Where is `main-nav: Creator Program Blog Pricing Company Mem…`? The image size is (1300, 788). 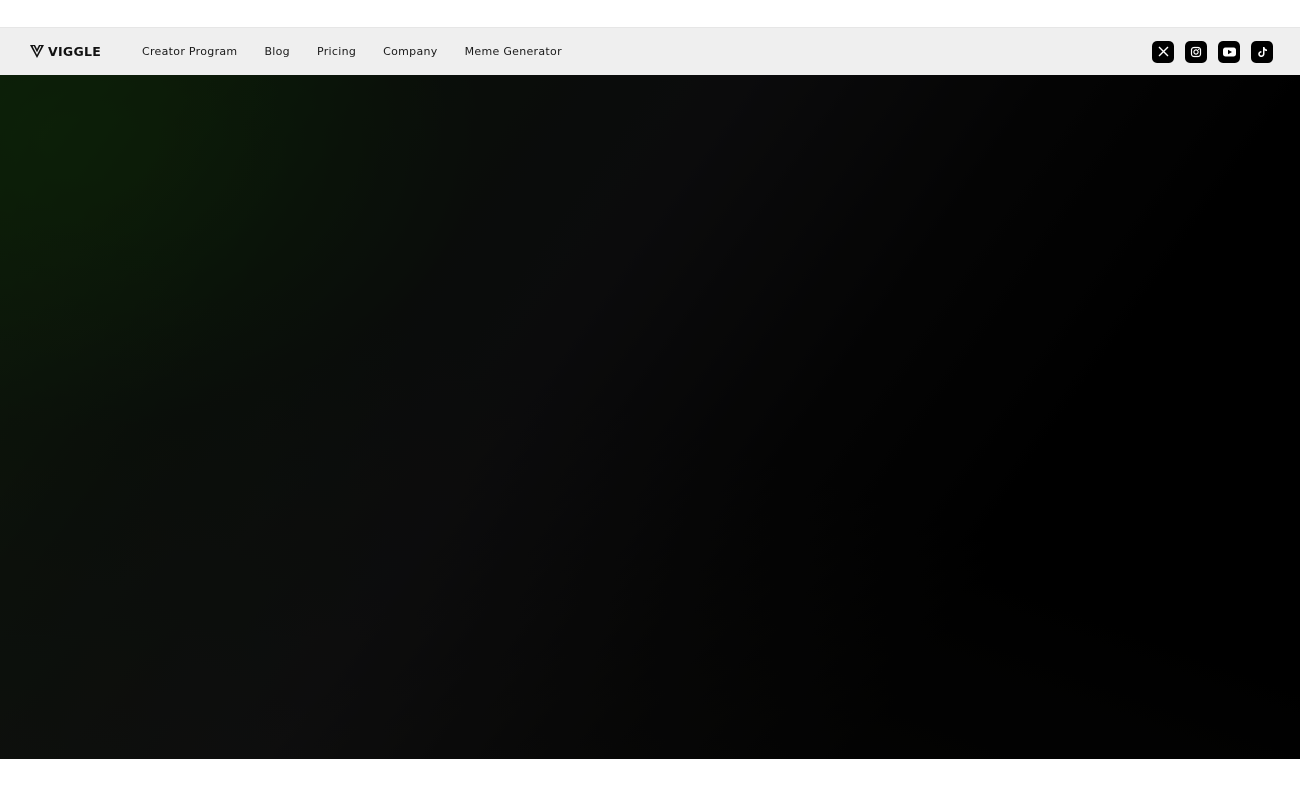
main-nav: Creator Program Blog Pricing Company Mem… is located at coordinates (352, 51).